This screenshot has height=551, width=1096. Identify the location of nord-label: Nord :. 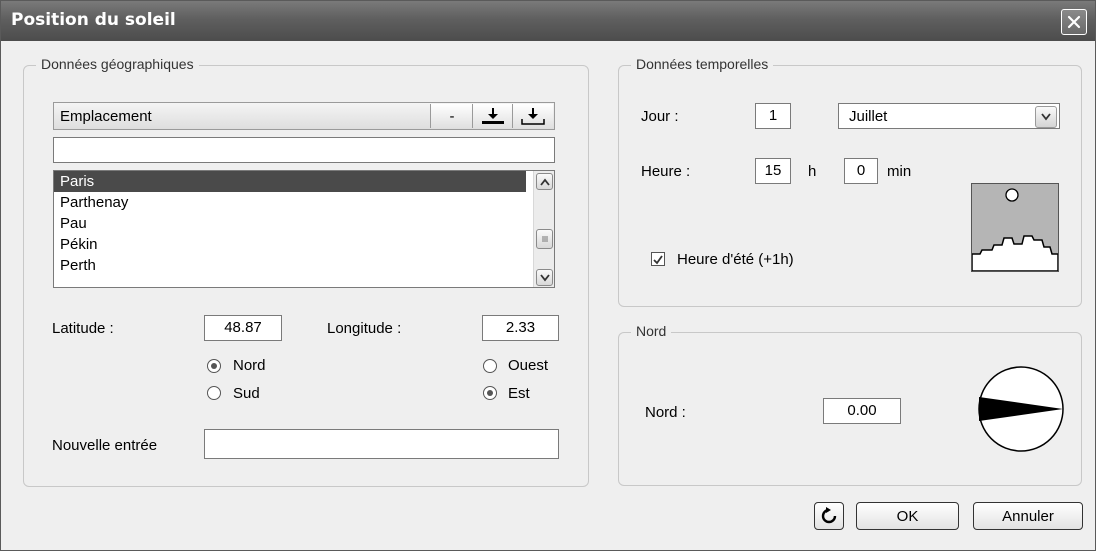
(665, 412).